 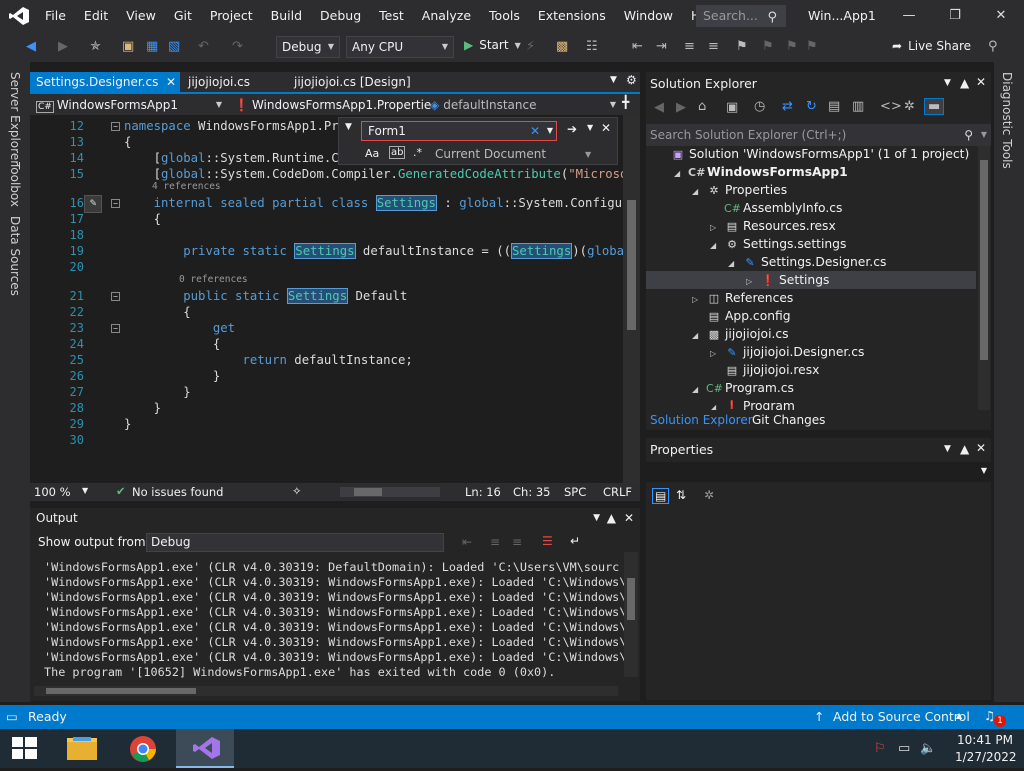 What do you see at coordinates (811, 298) in the screenshot?
I see `tree-item: ▷ ◫ References` at bounding box center [811, 298].